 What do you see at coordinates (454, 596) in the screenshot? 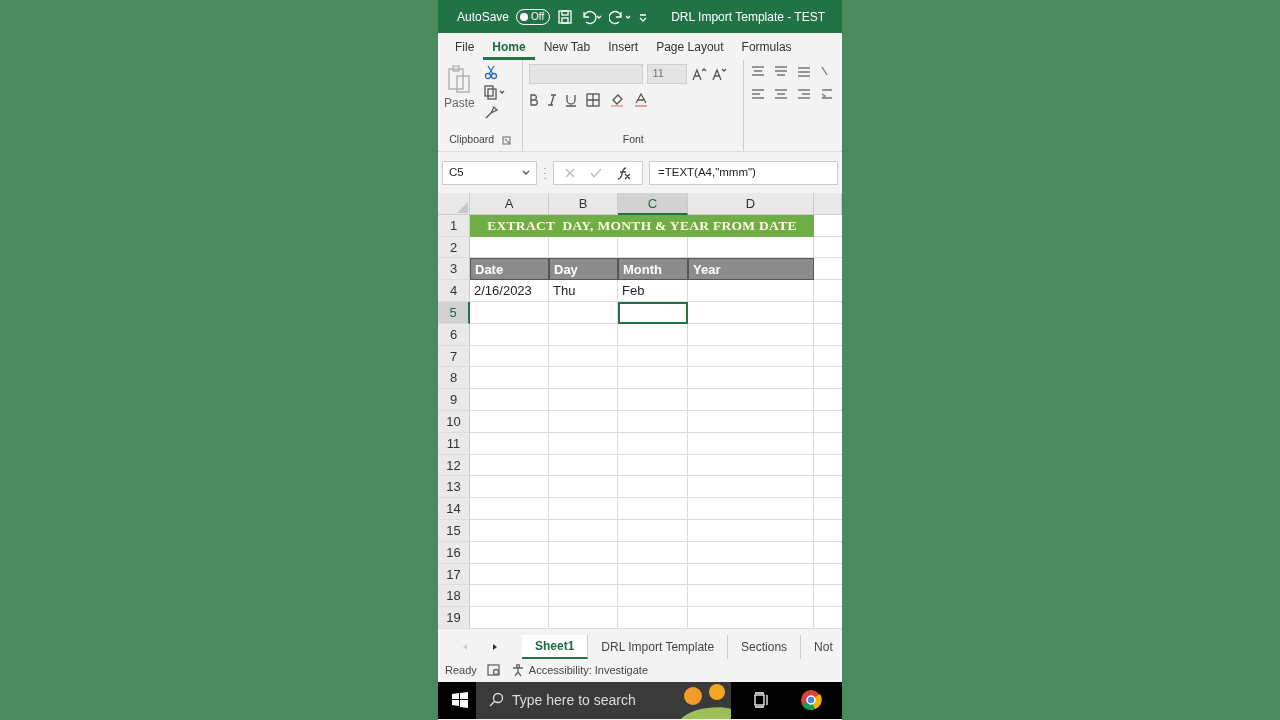
I see `row-header: 18` at bounding box center [454, 596].